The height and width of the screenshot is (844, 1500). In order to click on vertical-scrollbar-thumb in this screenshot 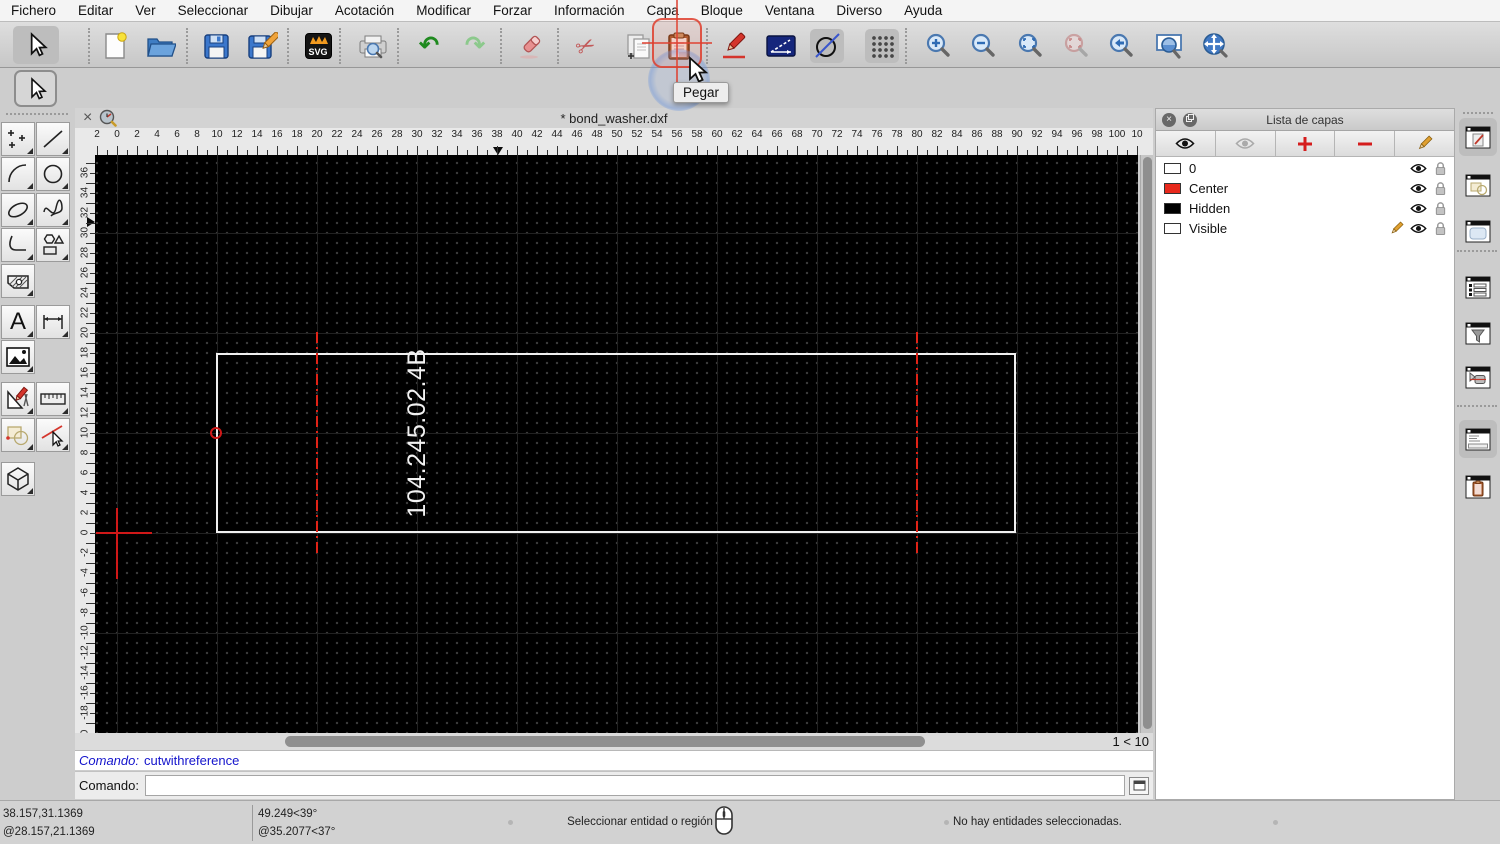, I will do `click(1147, 443)`.